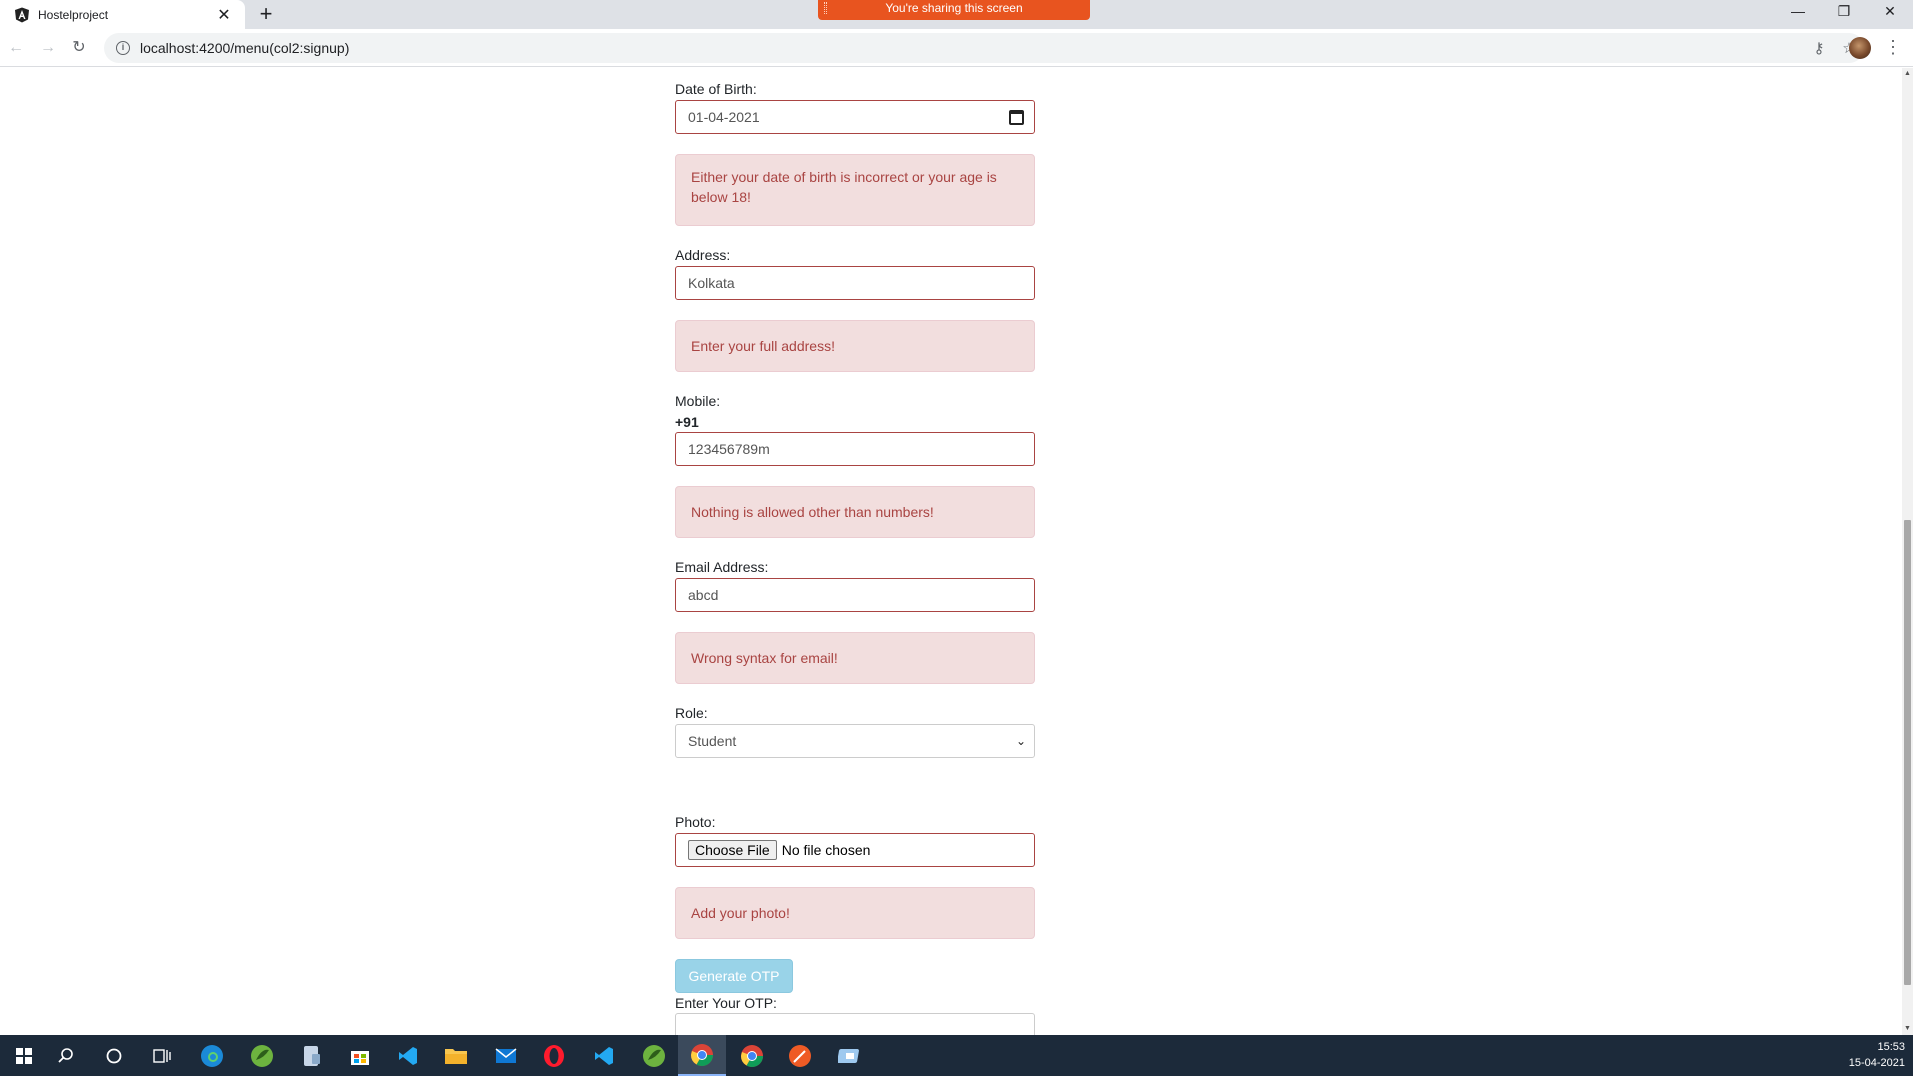 The width and height of the screenshot is (1913, 1076). I want to click on share-banner-text: You're sharing this screen, so click(954, 8).